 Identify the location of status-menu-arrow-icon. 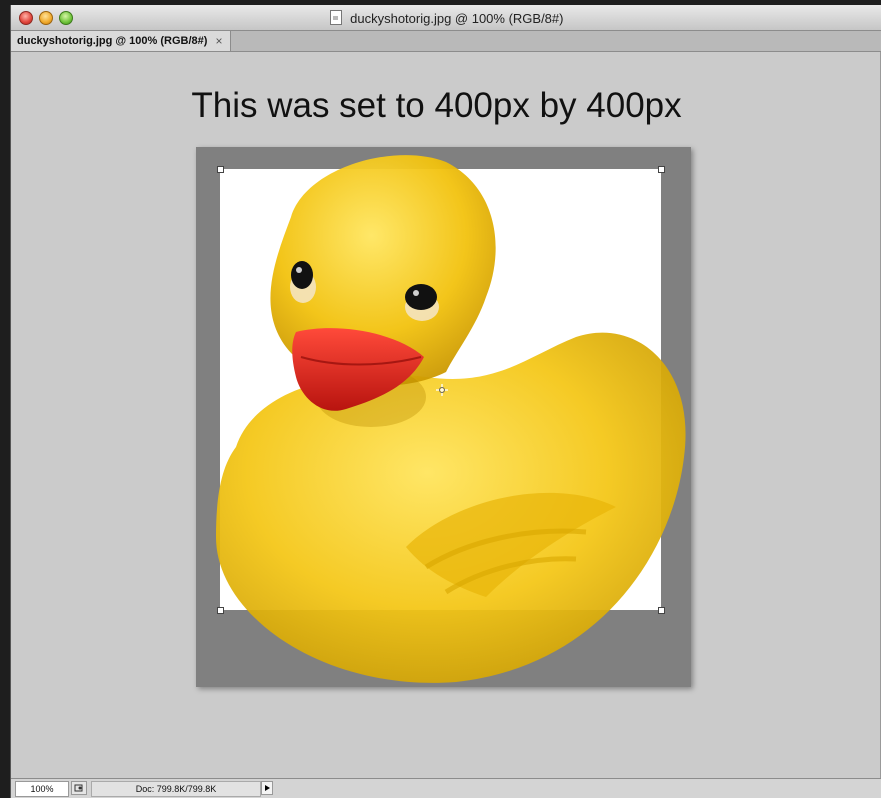
(267, 788).